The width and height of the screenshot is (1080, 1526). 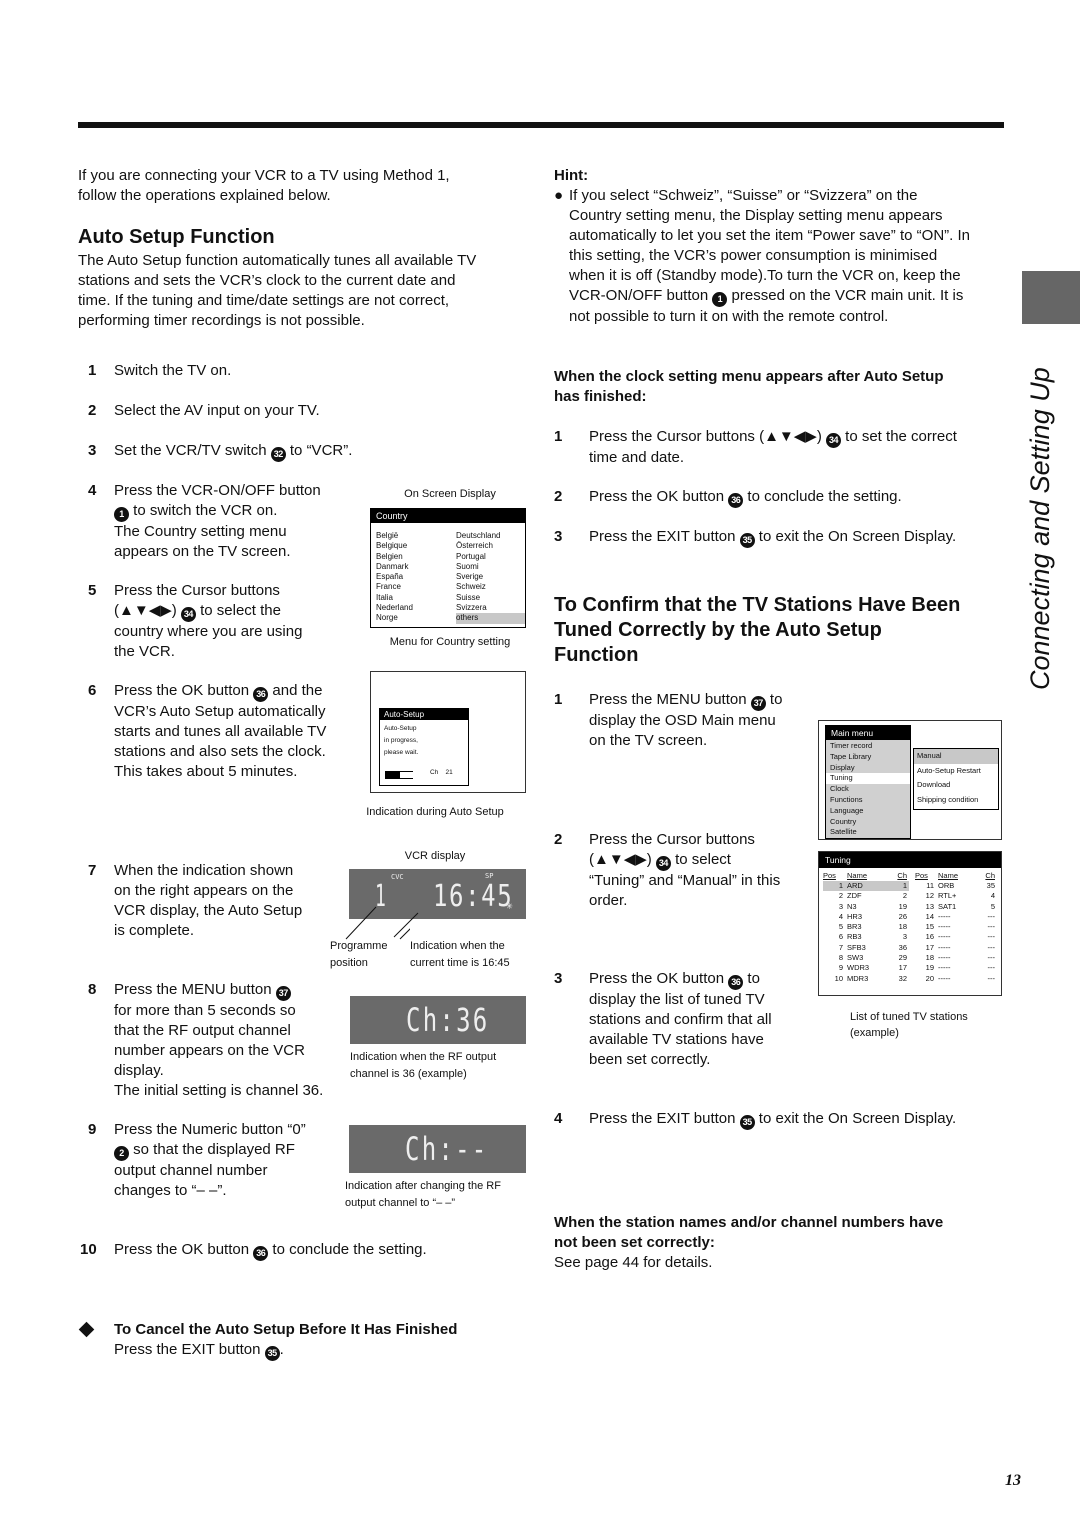 What do you see at coordinates (416, 536) in the screenshot?
I see `country-option: België` at bounding box center [416, 536].